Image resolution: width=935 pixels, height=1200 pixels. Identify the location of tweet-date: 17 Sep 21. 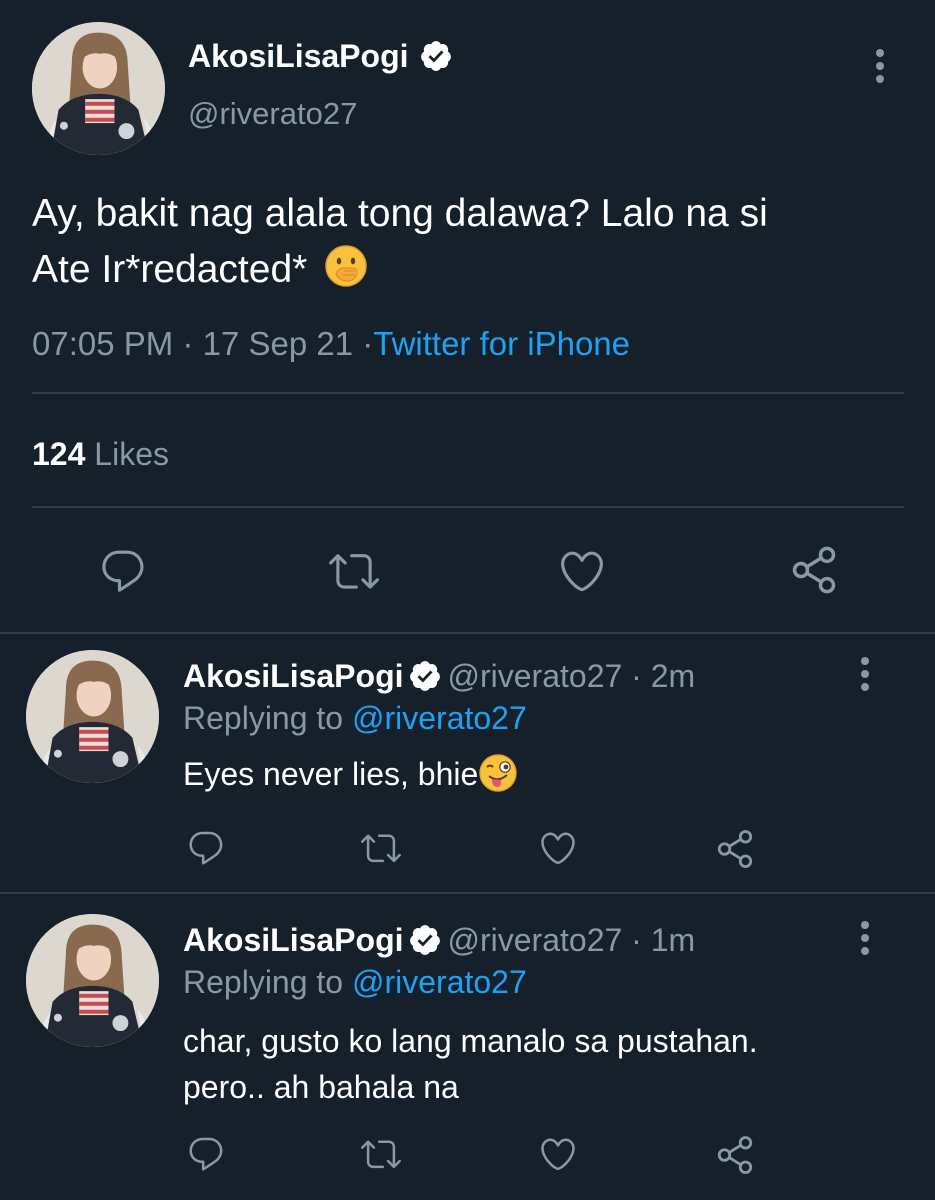
(278, 343).